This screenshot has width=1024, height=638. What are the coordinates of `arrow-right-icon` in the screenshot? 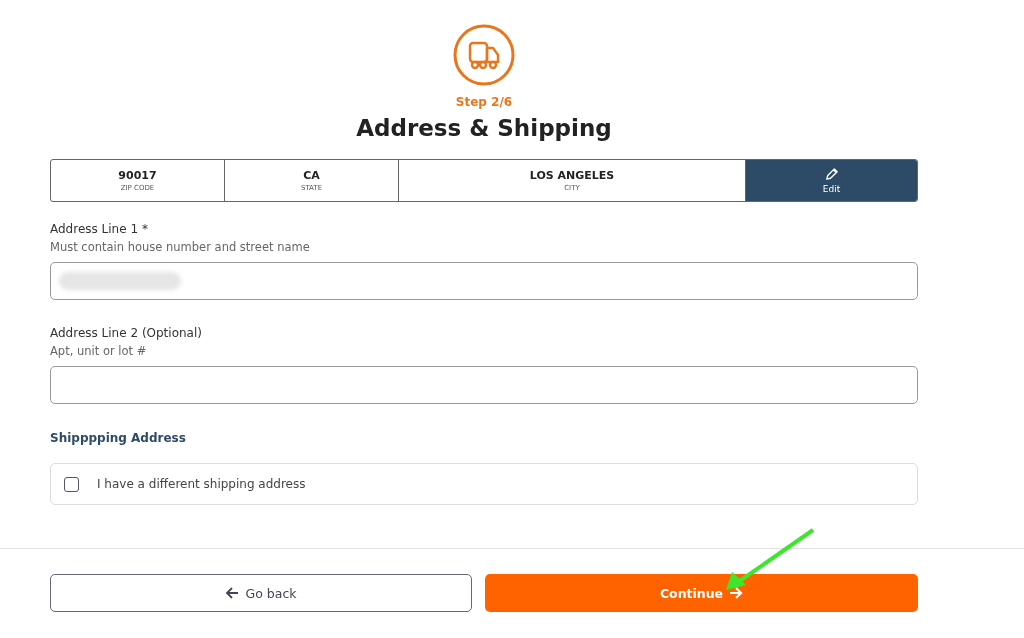 It's located at (736, 593).